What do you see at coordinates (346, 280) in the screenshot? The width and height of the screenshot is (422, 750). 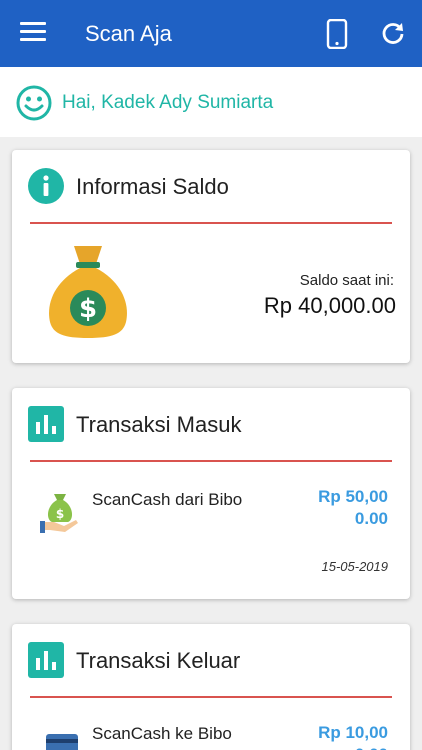 I see `saldo-label: Saldo saat ini:` at bounding box center [346, 280].